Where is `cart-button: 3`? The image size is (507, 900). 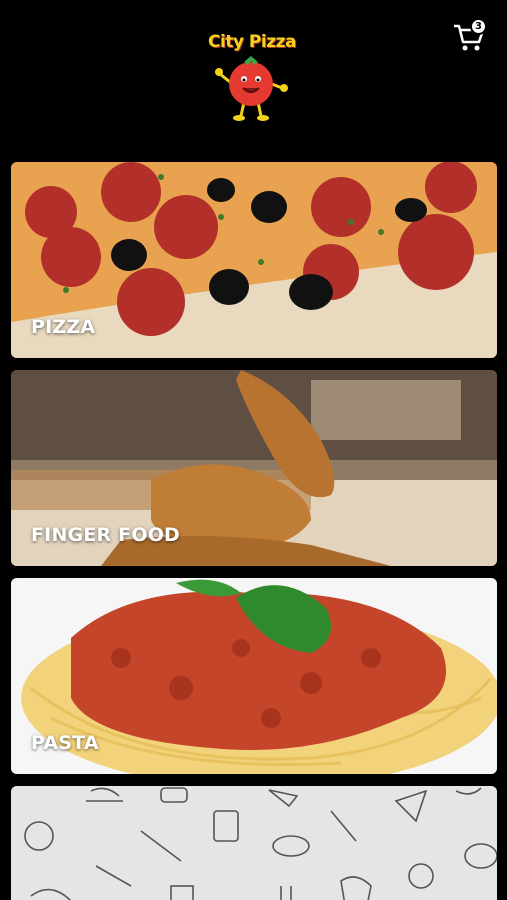
cart-button: 3 is located at coordinates (472, 36).